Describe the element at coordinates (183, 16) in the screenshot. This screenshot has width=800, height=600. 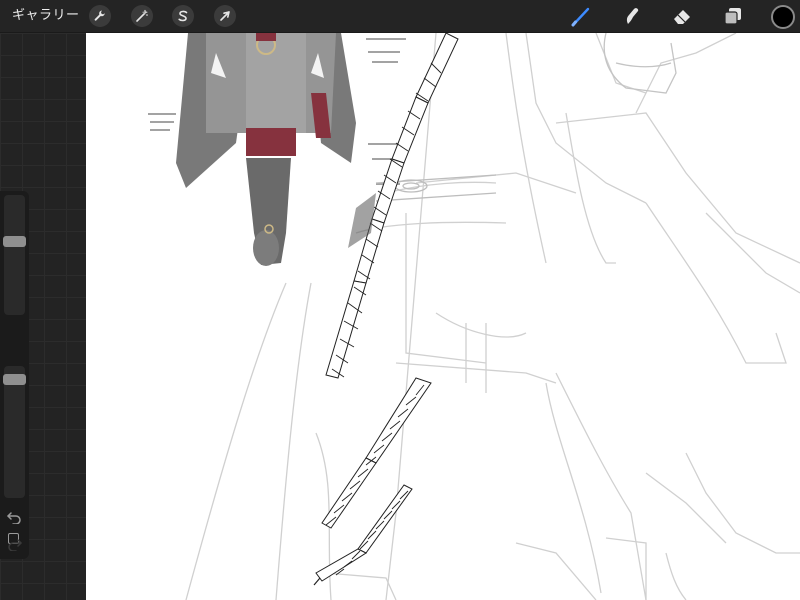
I see `selection-s-icon` at that location.